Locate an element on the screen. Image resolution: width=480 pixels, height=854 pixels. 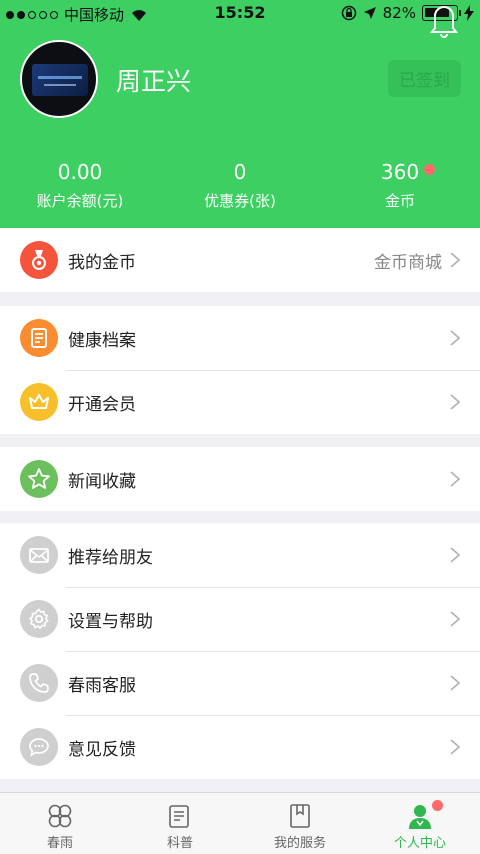
recommend-row: 推荐给朋友 is located at coordinates (240, 555).